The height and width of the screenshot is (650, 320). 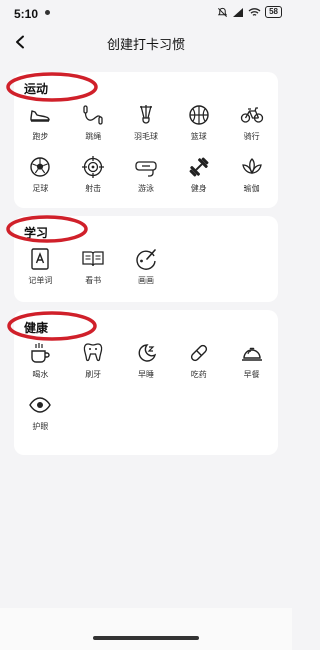 I want to click on letter-a-icon, so click(x=40, y=259).